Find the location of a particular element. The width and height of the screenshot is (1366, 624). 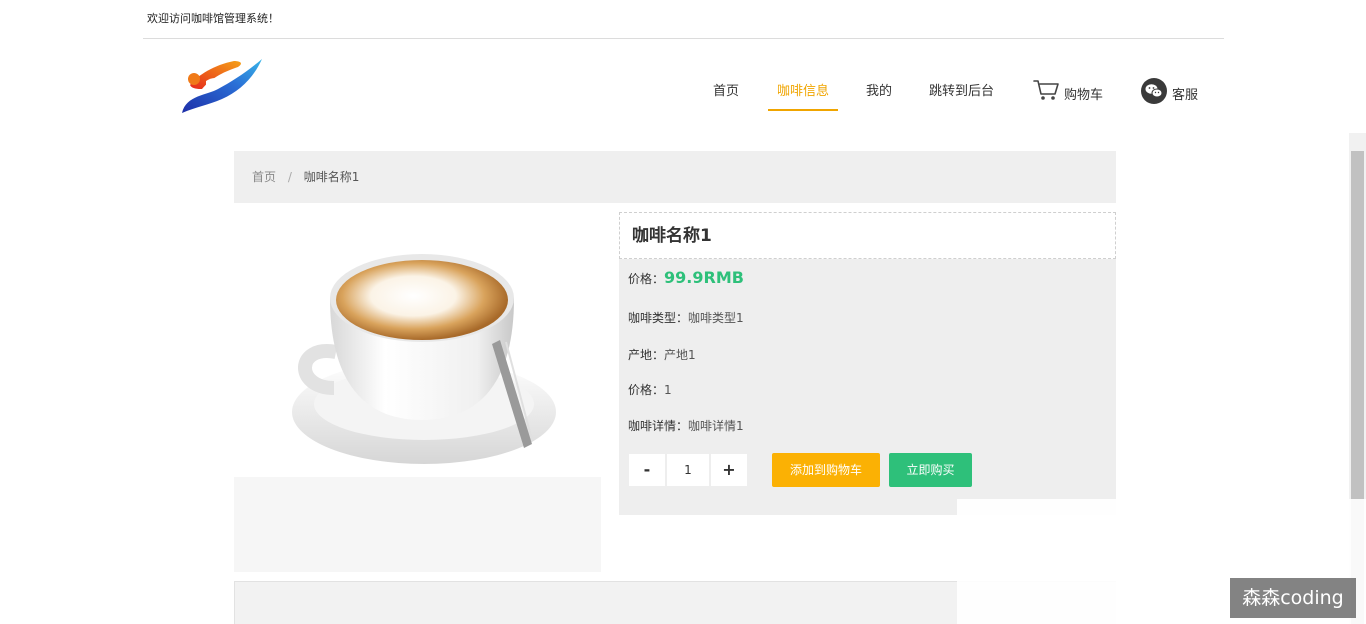

price-value: 99.9RMB is located at coordinates (704, 277).